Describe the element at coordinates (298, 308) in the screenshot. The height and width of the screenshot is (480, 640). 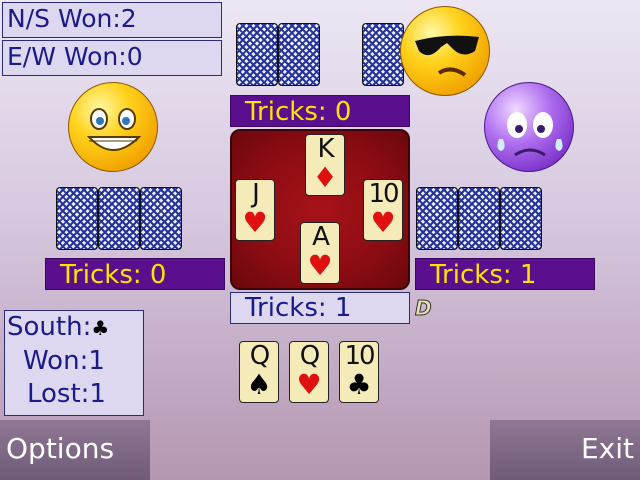
I see `south-tricks-label: Tricks: 1` at that location.